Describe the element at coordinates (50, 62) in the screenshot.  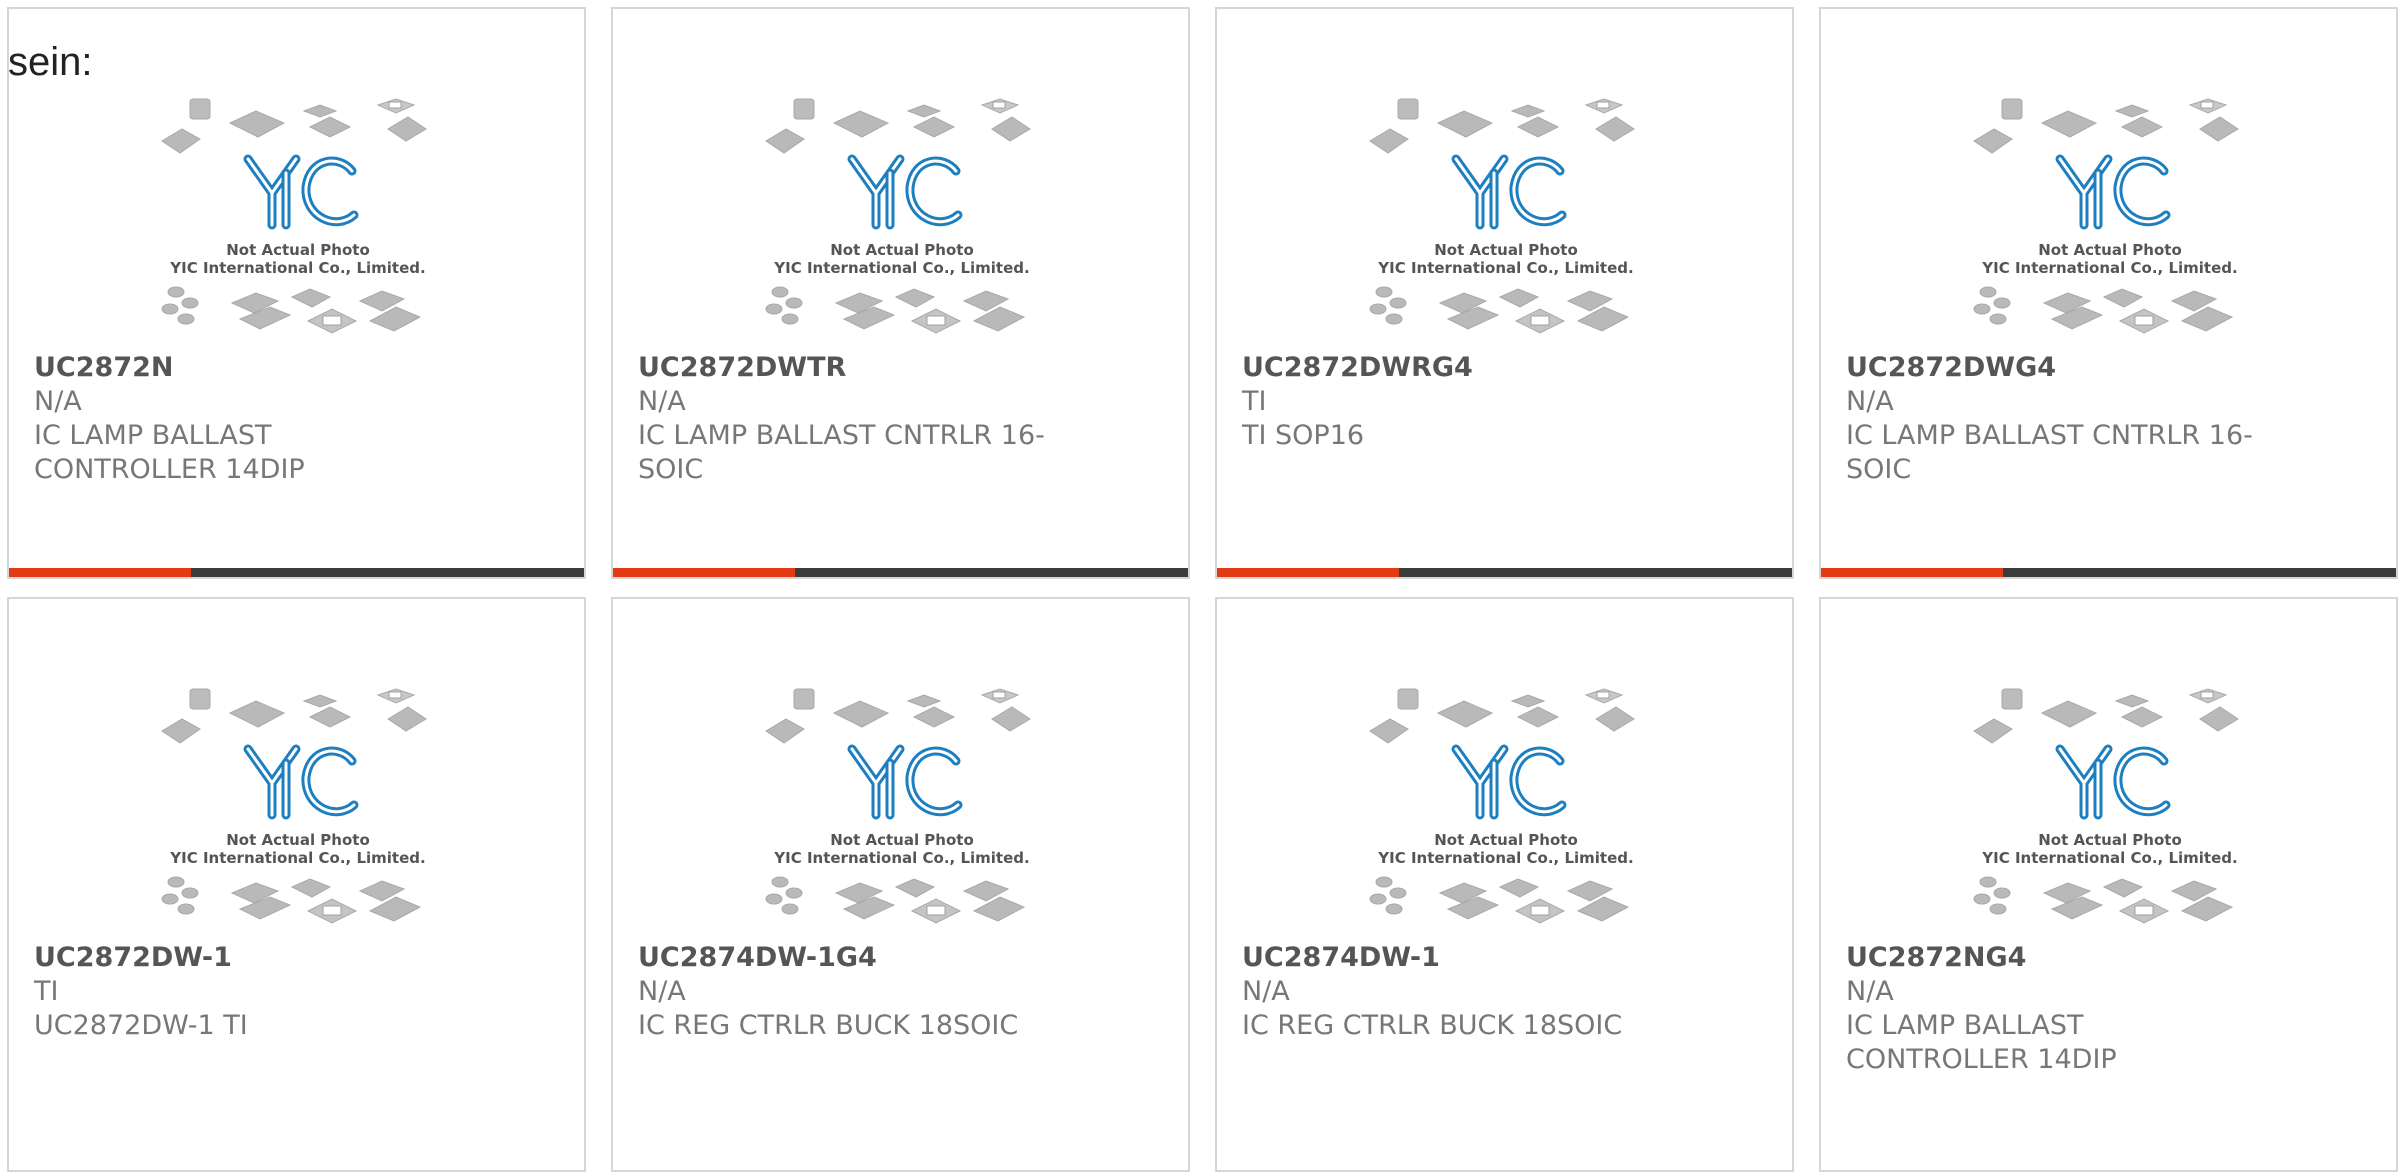
I see `intro-text: sein:` at that location.